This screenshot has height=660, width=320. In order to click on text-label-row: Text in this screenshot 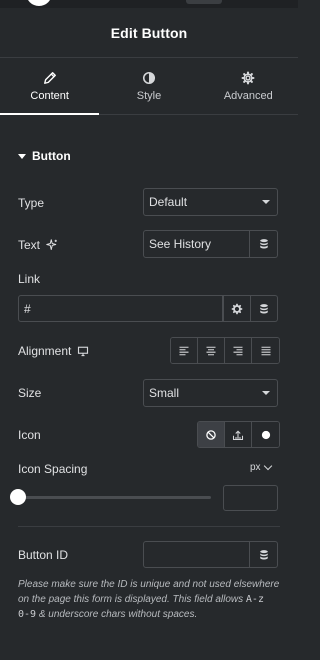, I will do `click(38, 245)`.